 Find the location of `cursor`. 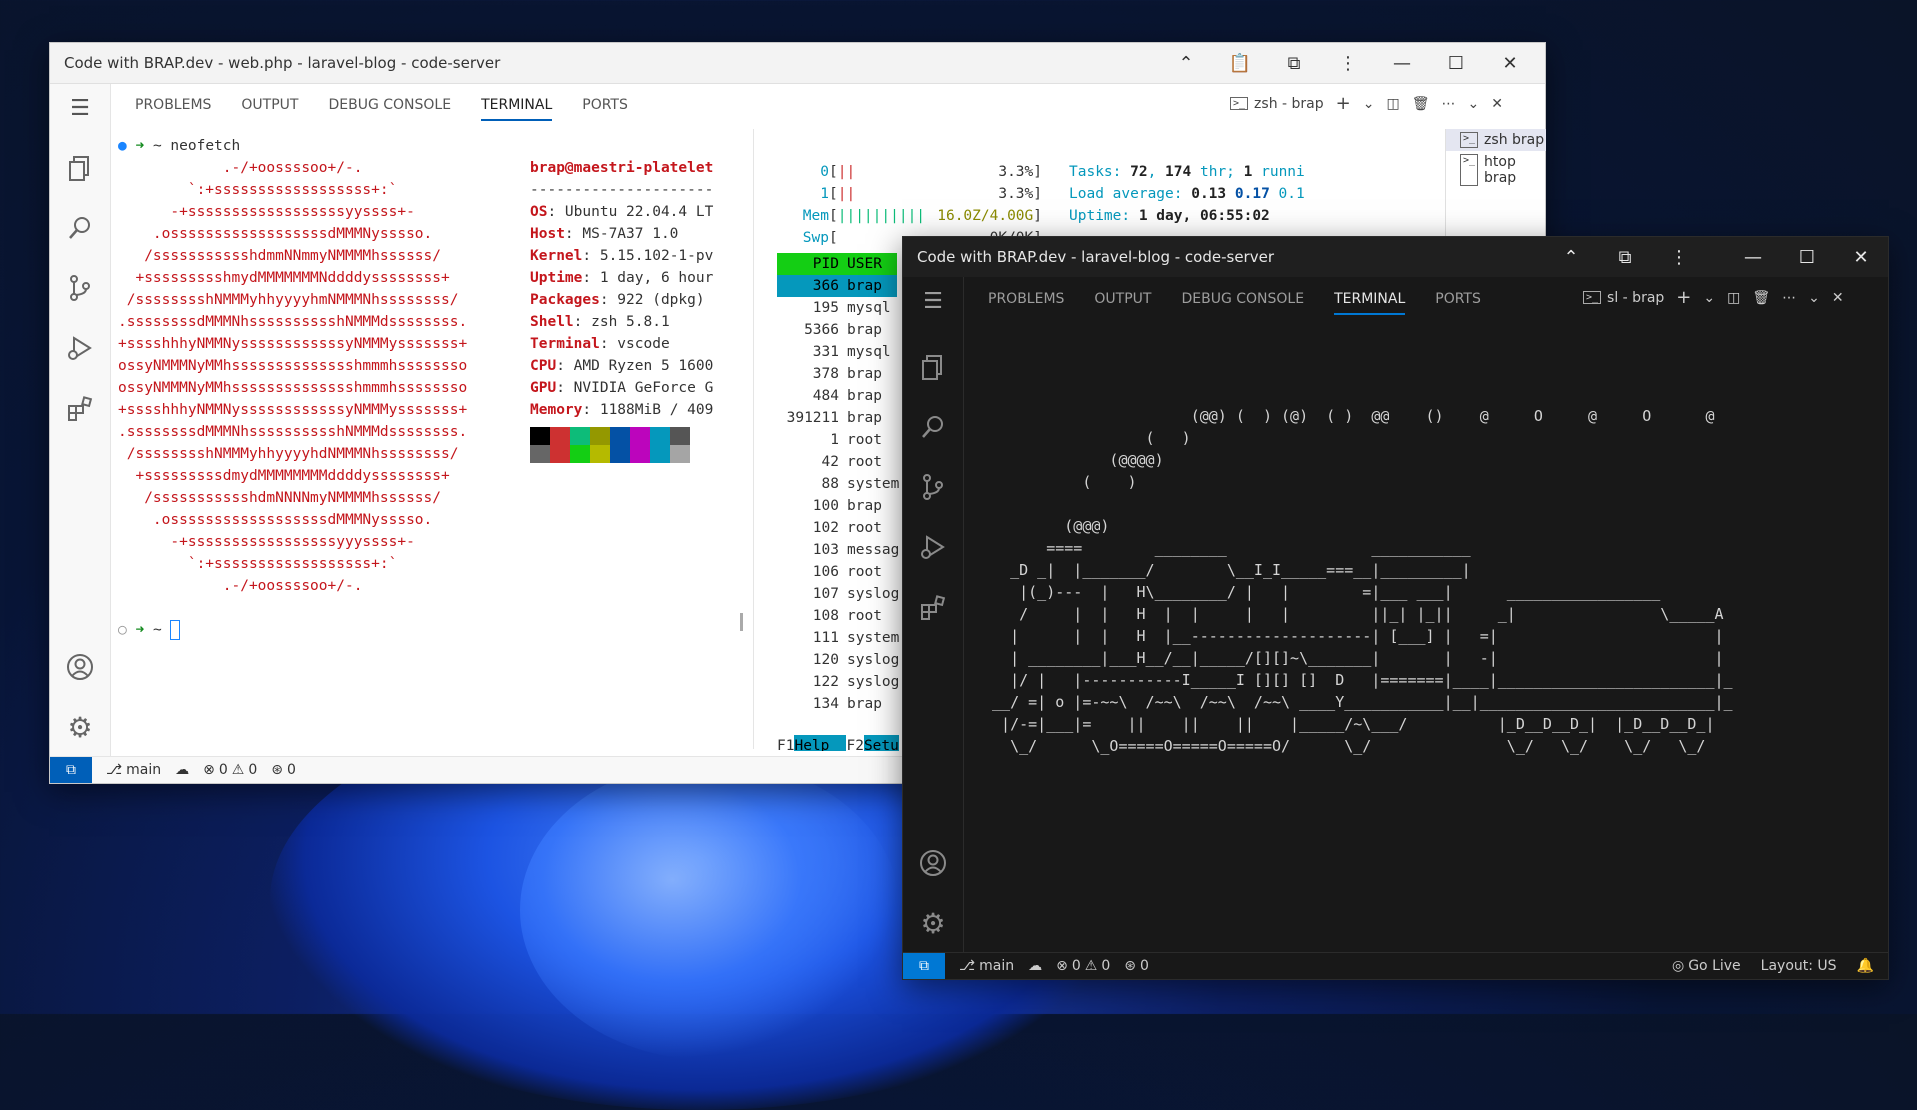

cursor is located at coordinates (175, 630).